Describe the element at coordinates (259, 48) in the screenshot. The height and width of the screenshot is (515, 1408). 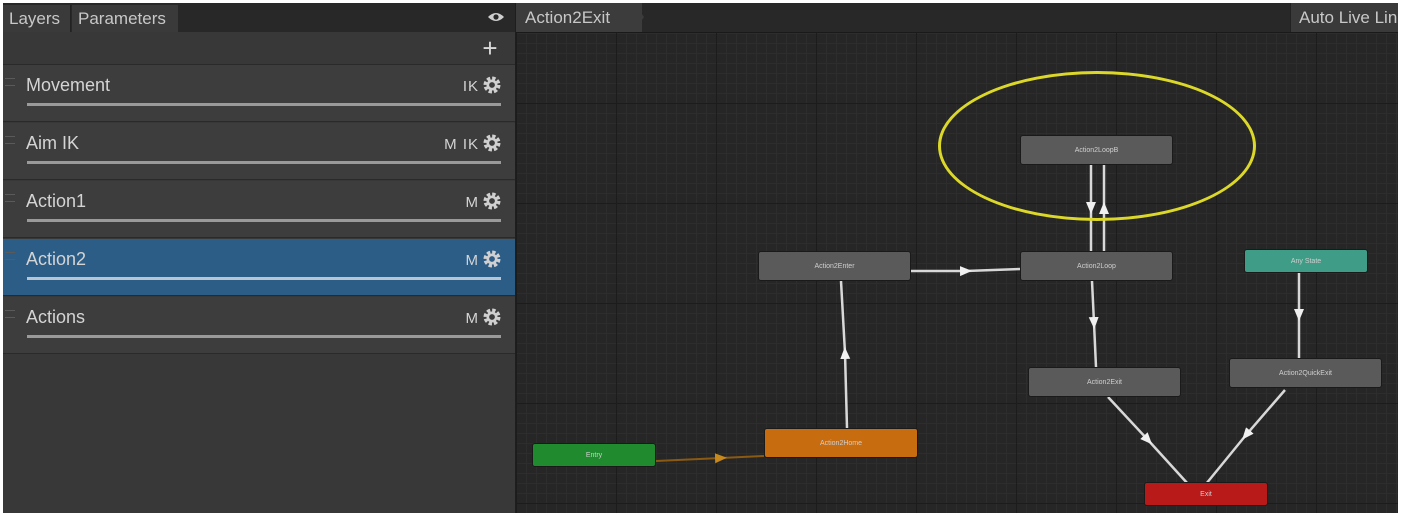
I see `add-layer-row: +` at that location.